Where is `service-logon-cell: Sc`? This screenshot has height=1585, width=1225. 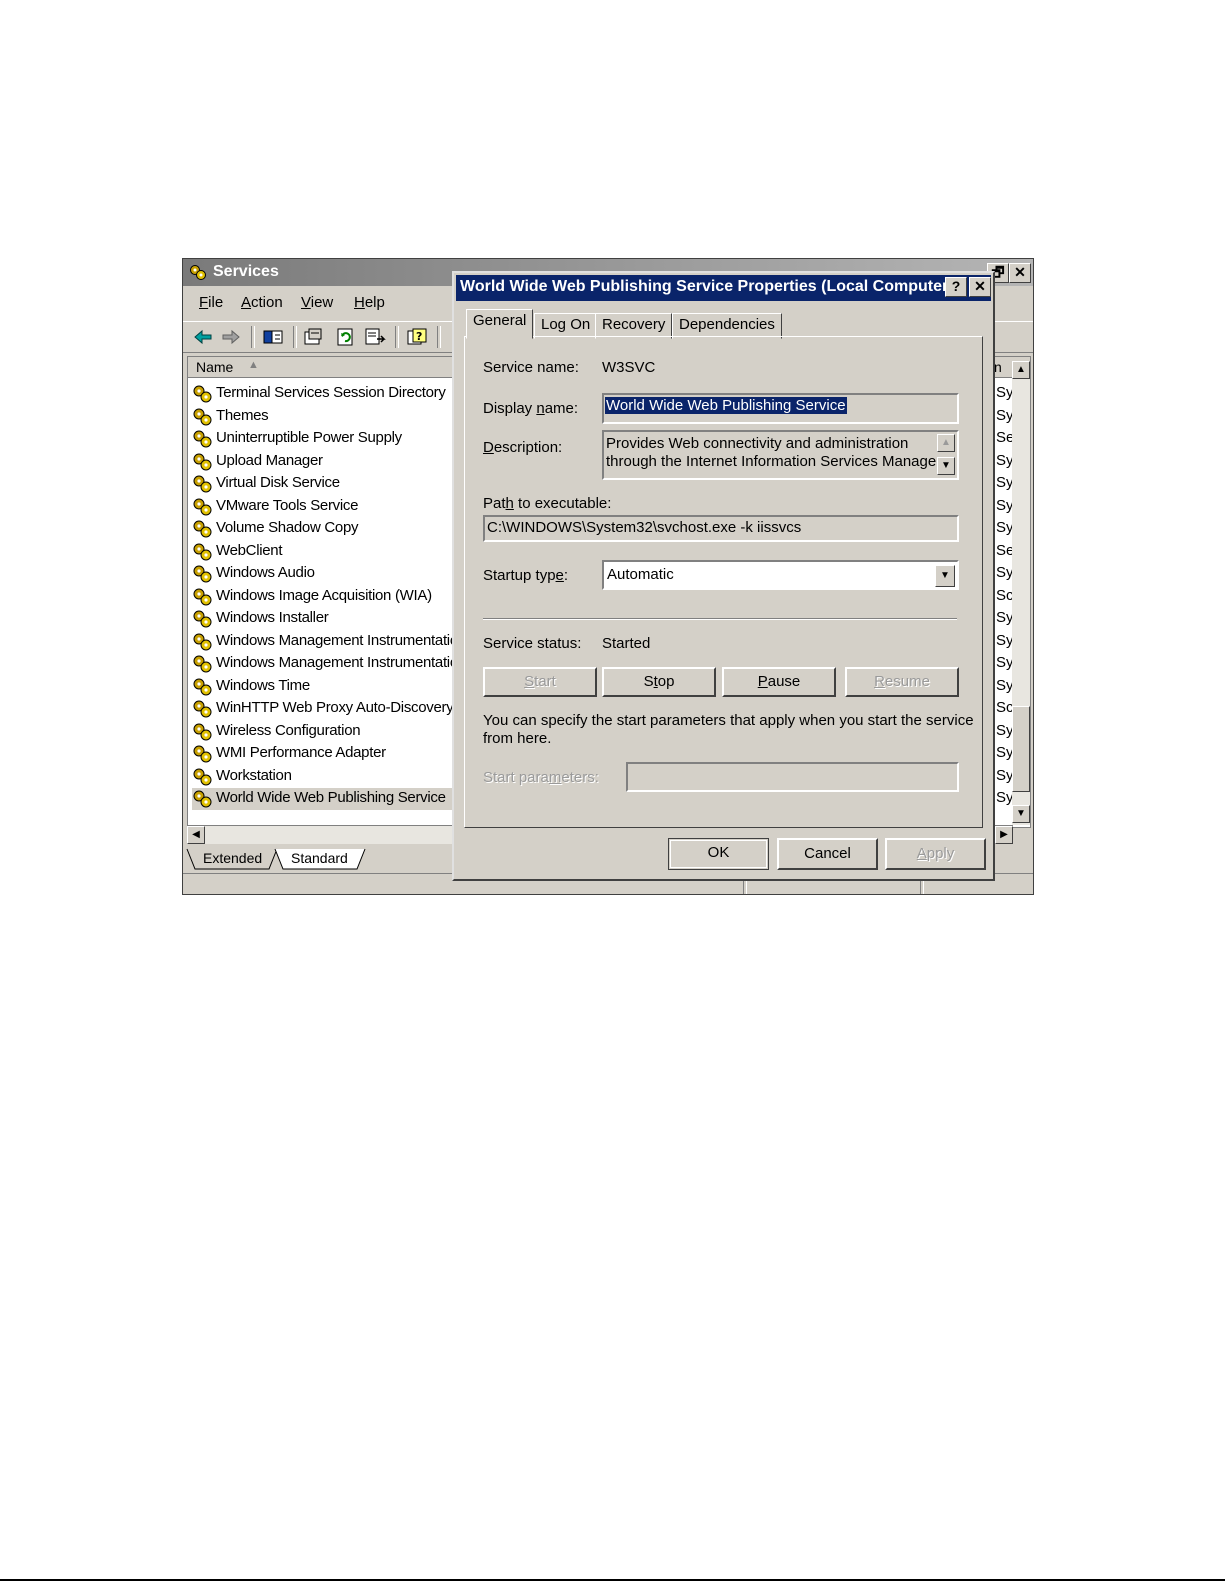 service-logon-cell: Sc is located at coordinates (1005, 595).